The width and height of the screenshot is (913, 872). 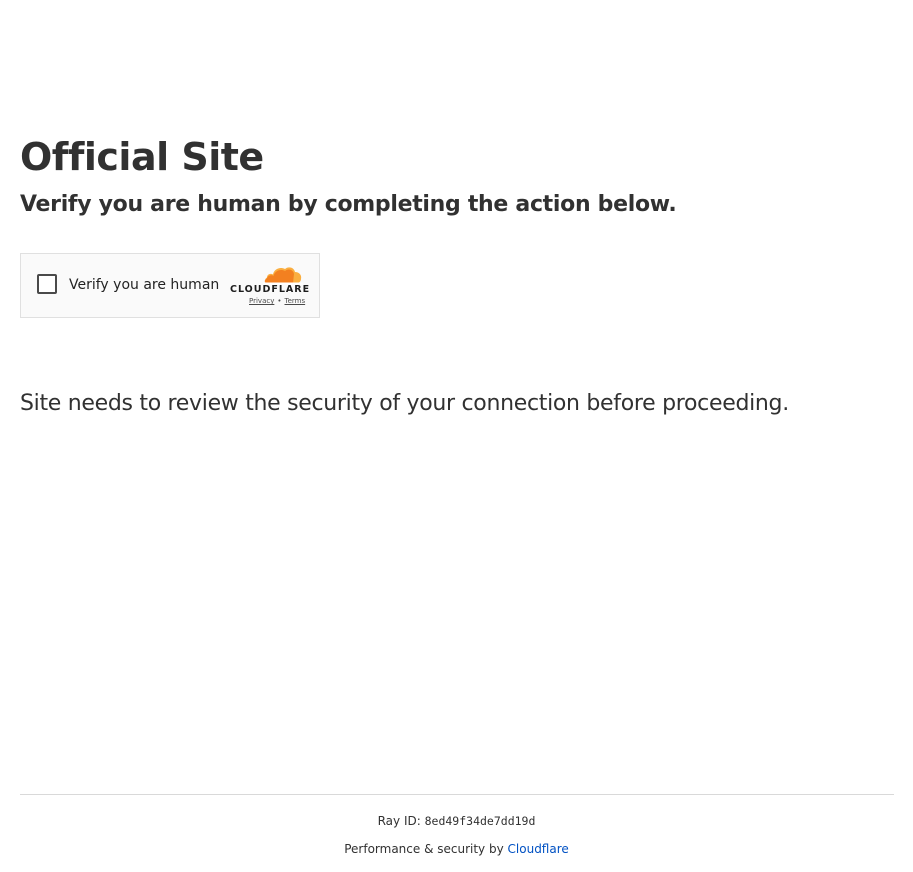 I want to click on verify-checkbox, so click(x=47, y=284).